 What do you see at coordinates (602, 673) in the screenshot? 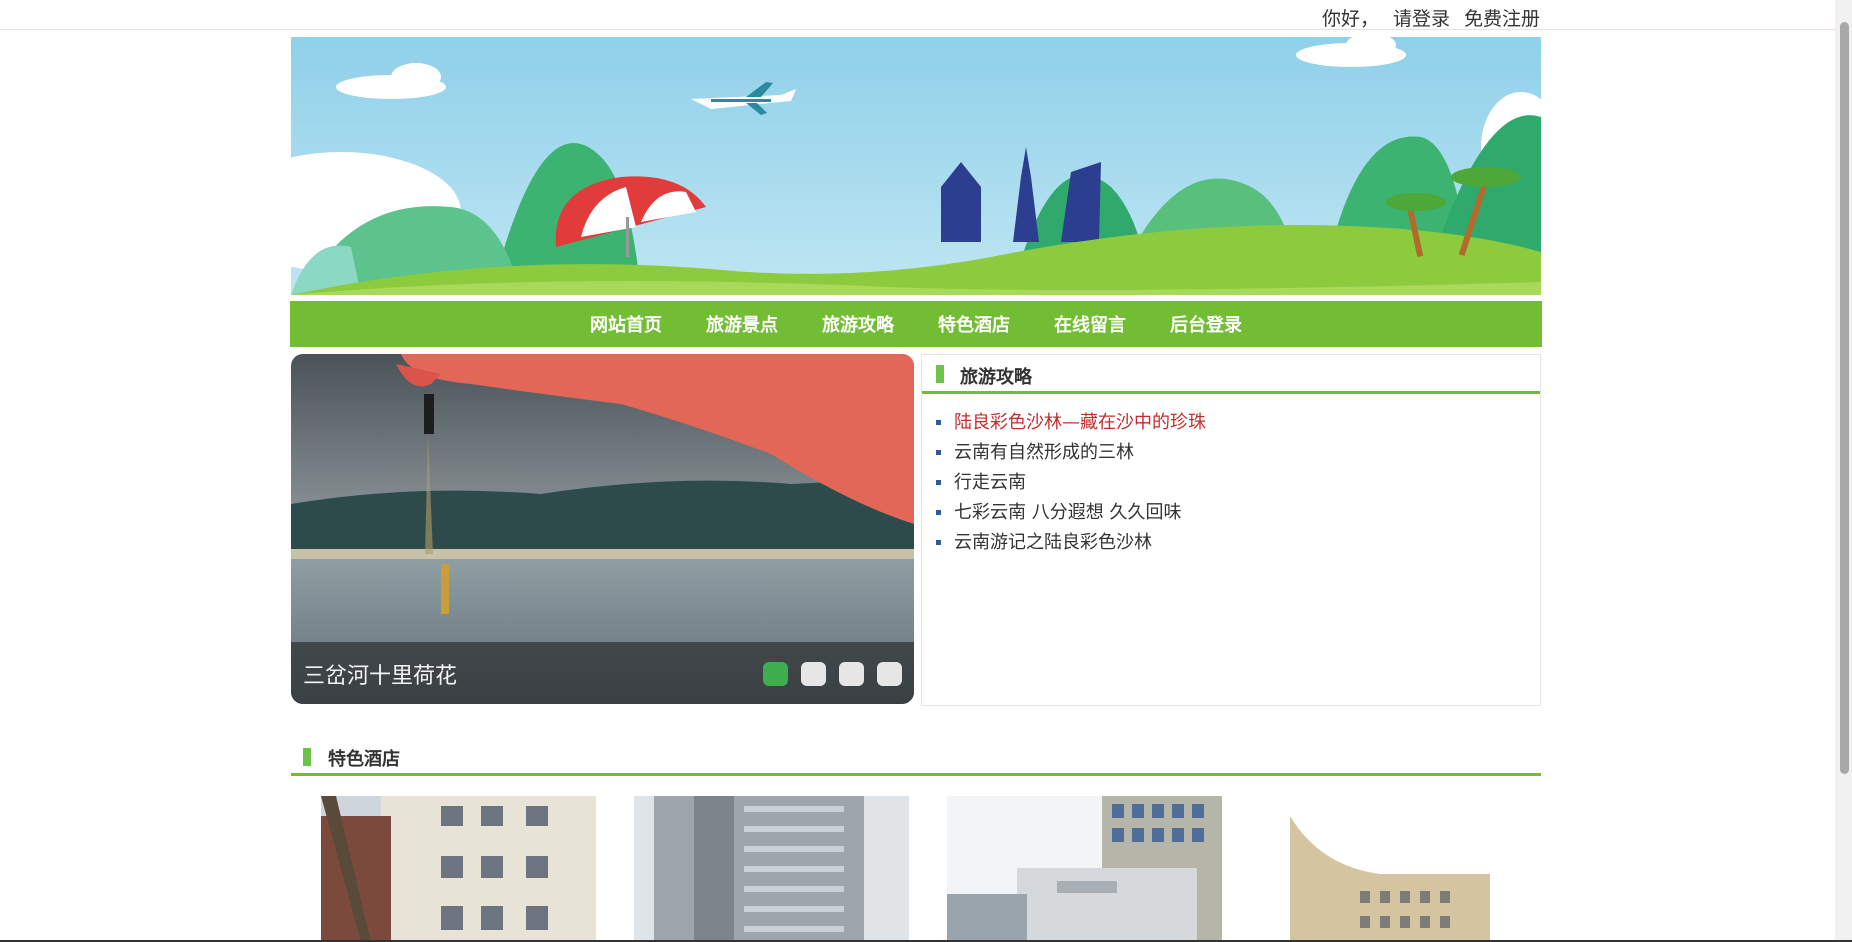
I see `slide-caption-bar: 三岔河十里荷花` at bounding box center [602, 673].